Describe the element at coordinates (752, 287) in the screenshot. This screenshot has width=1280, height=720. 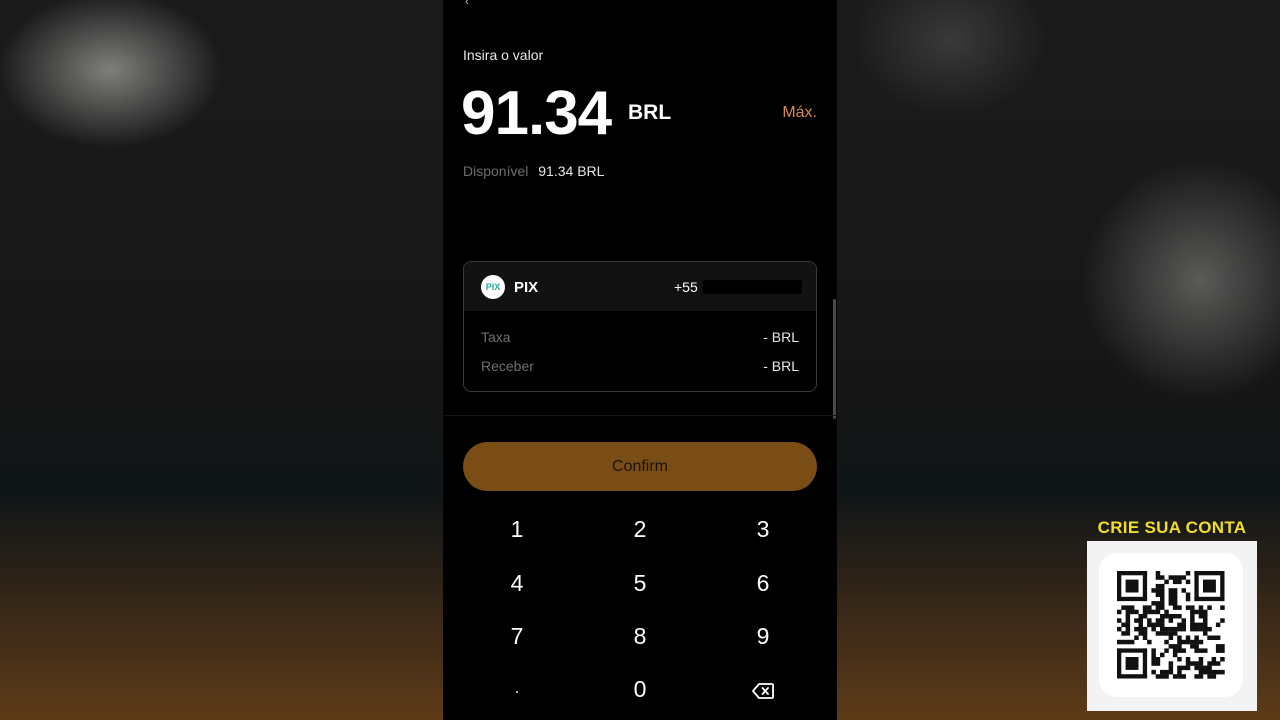
I see `redacted-phone-number` at that location.